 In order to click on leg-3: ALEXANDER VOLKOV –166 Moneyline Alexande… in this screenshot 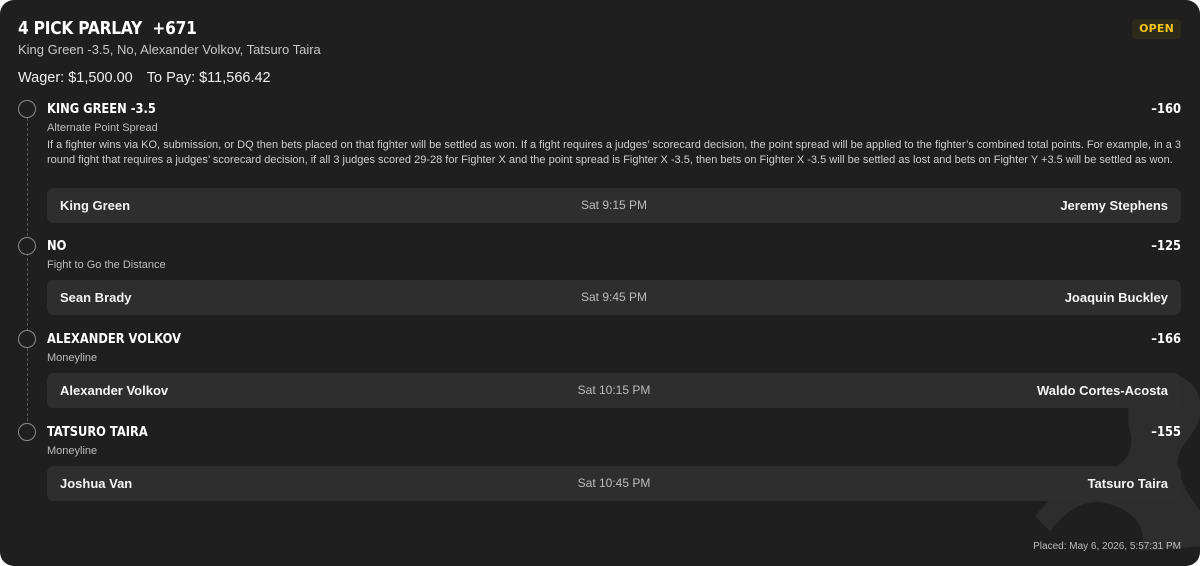, I will do `click(600, 370)`.